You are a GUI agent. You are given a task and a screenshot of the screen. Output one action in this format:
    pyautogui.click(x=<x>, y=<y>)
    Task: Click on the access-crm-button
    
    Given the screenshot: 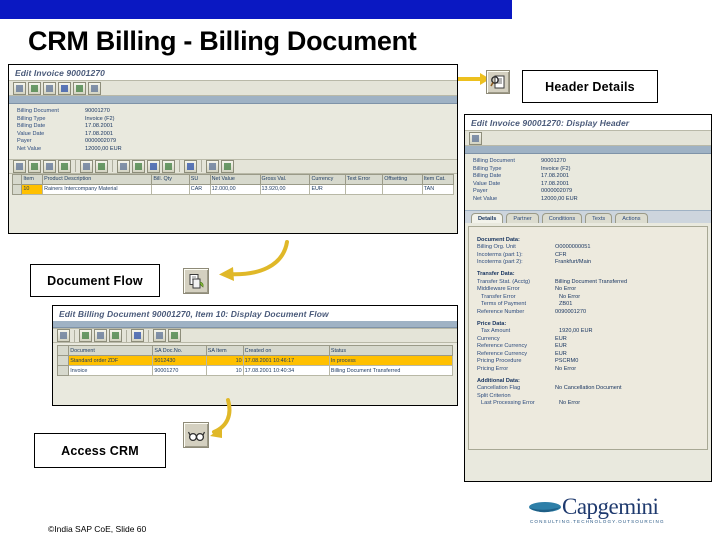 What is the action you would take?
    pyautogui.click(x=196, y=435)
    